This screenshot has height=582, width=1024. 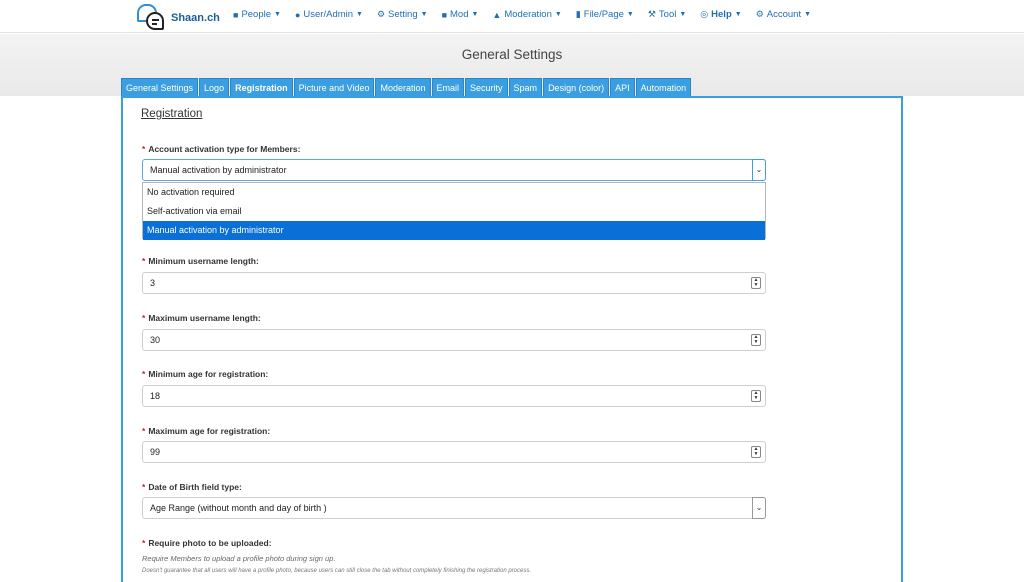 What do you see at coordinates (622, 87) in the screenshot?
I see `tab-api: API` at bounding box center [622, 87].